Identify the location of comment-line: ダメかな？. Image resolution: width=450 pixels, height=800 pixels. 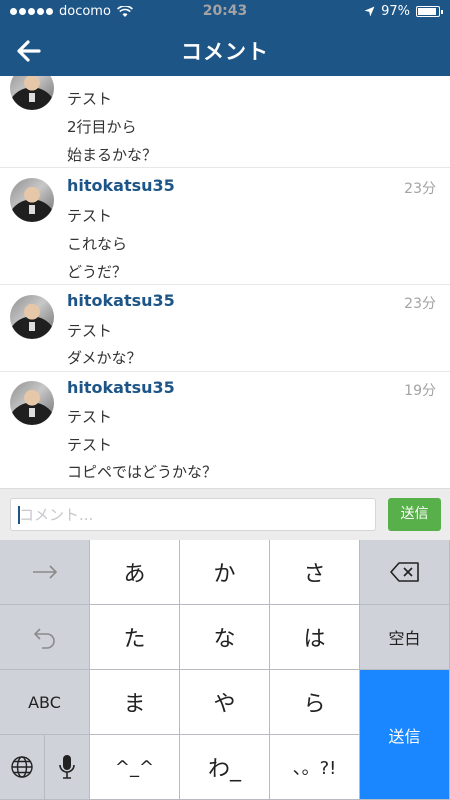
(104, 358).